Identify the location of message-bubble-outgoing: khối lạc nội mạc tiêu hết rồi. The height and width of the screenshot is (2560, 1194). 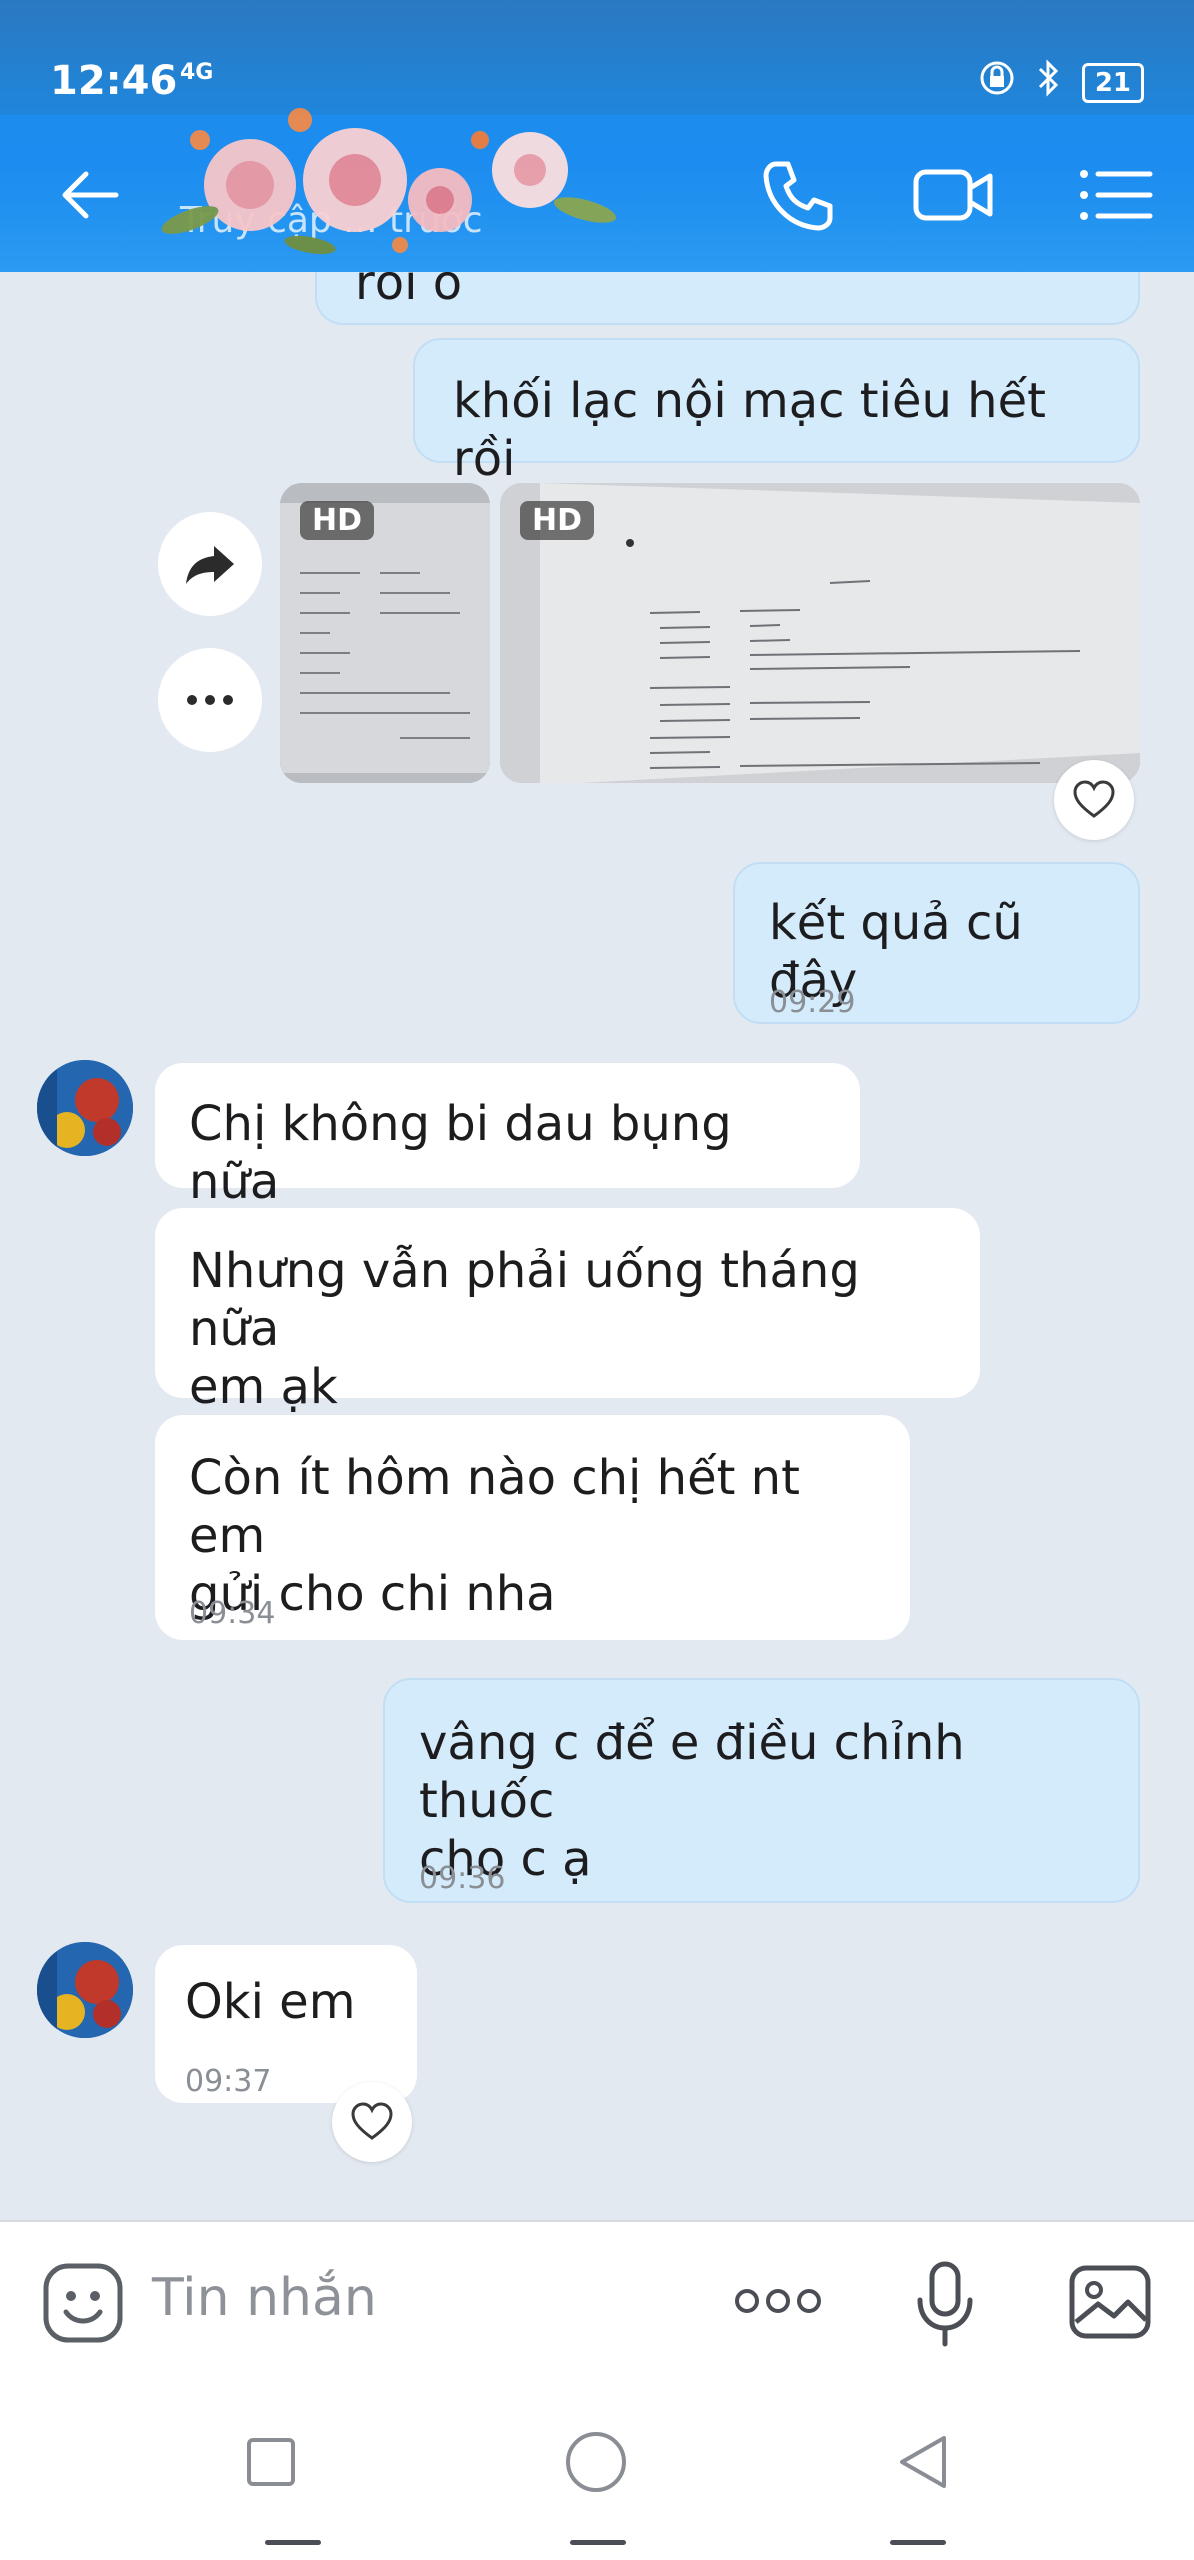
(776, 412).